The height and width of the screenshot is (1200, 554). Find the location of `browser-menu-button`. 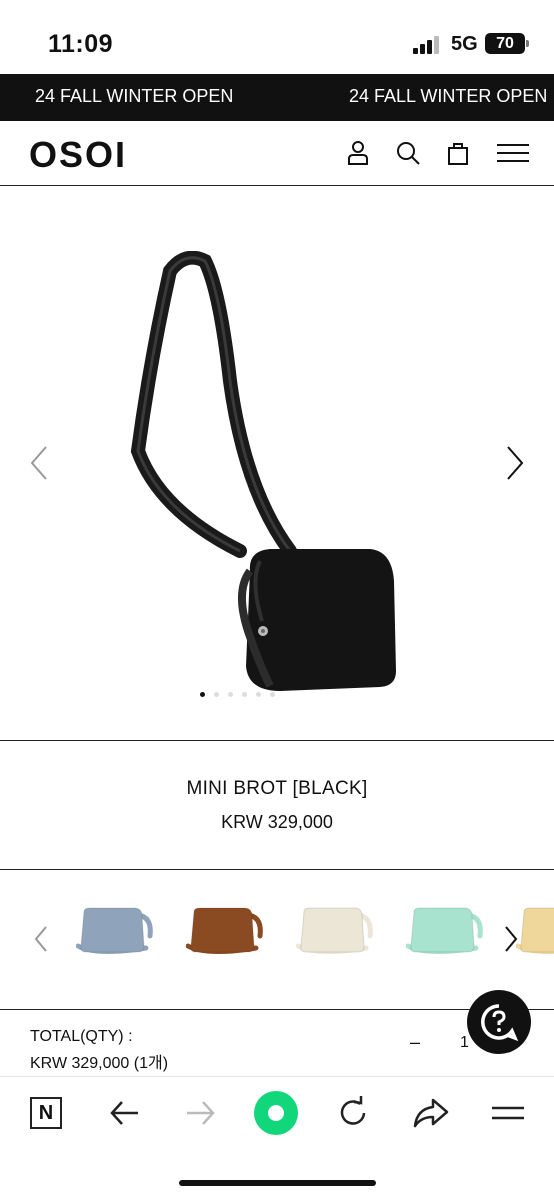

browser-menu-button is located at coordinates (508, 1113).